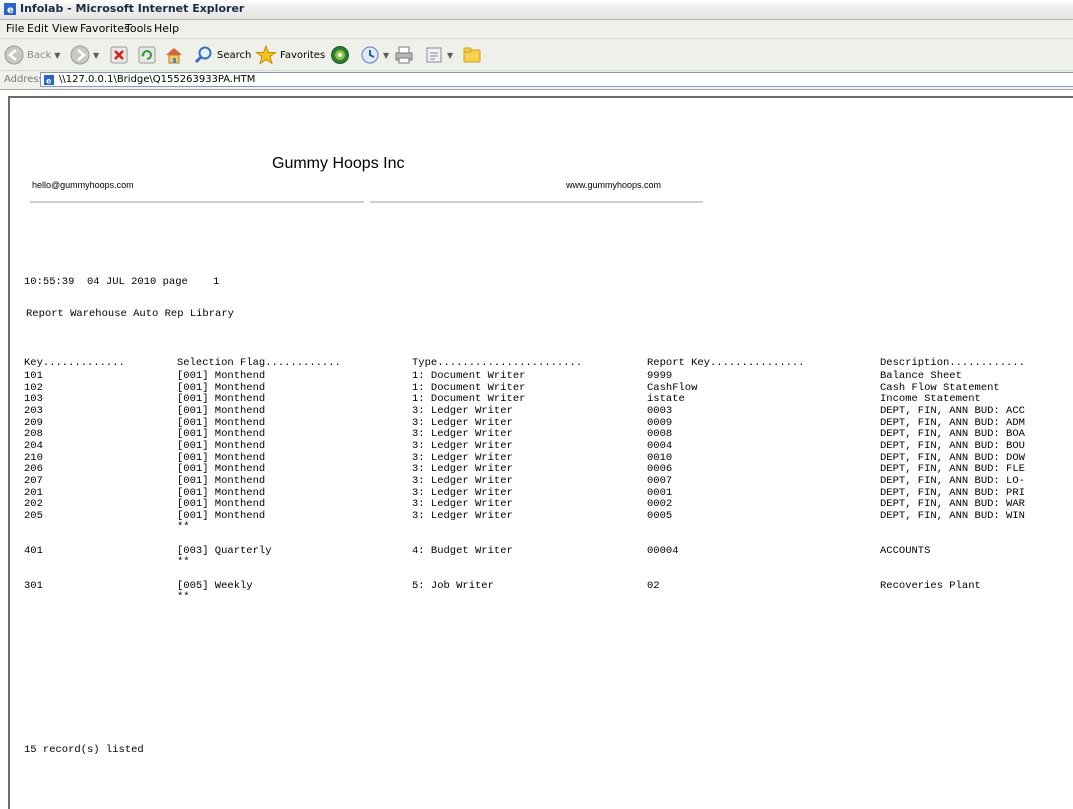  What do you see at coordinates (660, 515) in the screenshot?
I see `cell-report-key: 0005` at bounding box center [660, 515].